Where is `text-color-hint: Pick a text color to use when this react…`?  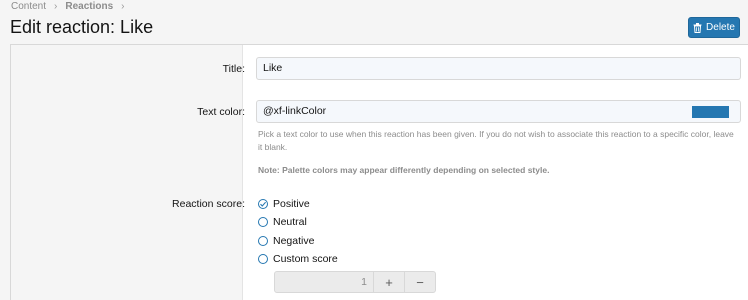
text-color-hint: Pick a text color to use when this react… is located at coordinates (496, 140).